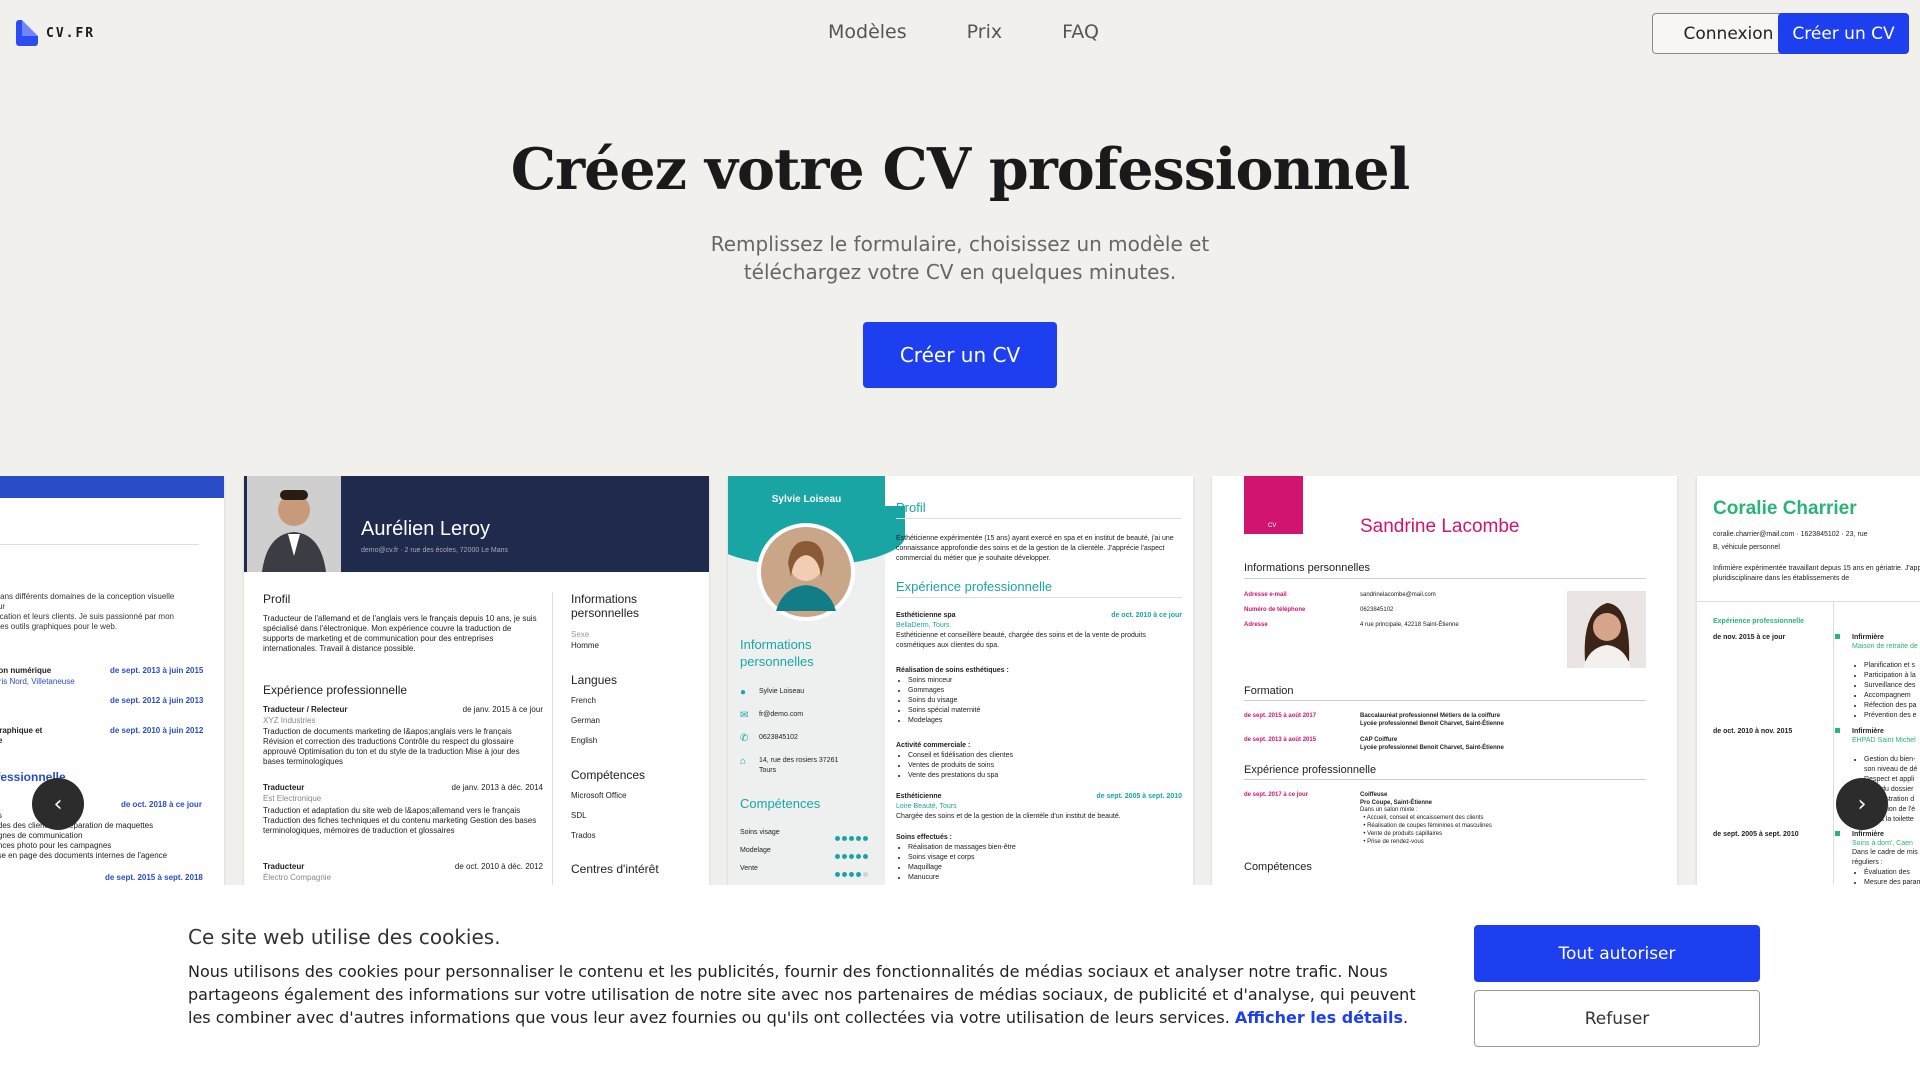 The image size is (1920, 1080). I want to click on card2-job-date: de janv. 2015 à ce jour, so click(502, 709).